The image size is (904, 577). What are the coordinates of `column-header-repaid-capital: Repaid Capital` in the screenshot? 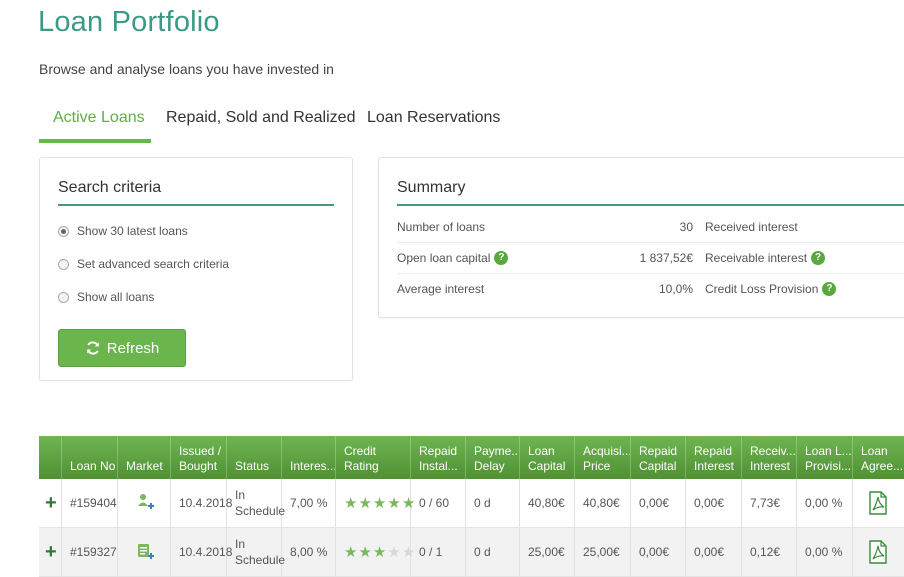 It's located at (662, 459).